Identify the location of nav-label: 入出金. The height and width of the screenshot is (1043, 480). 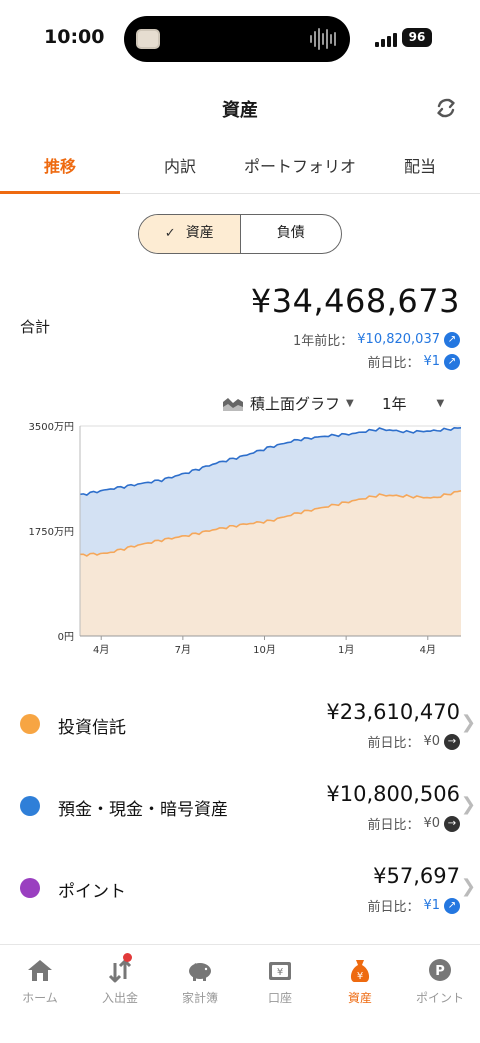
(119, 998).